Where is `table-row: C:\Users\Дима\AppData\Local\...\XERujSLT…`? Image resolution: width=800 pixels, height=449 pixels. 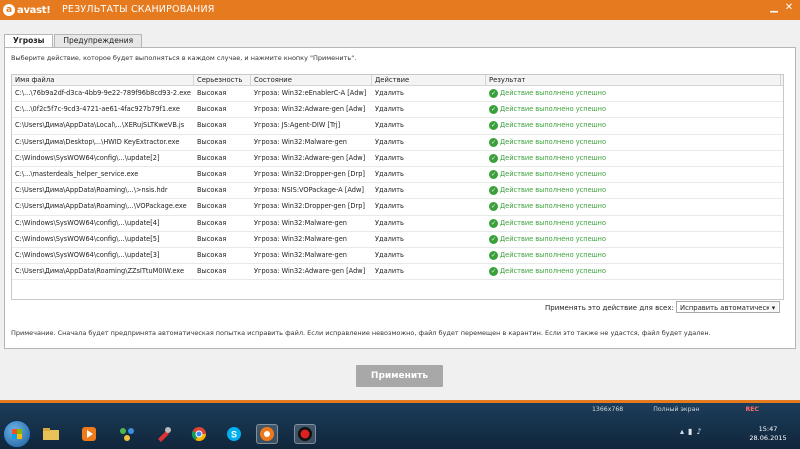
table-row: C:\Users\Дима\AppData\Local\...\XERujSLT… is located at coordinates (397, 126).